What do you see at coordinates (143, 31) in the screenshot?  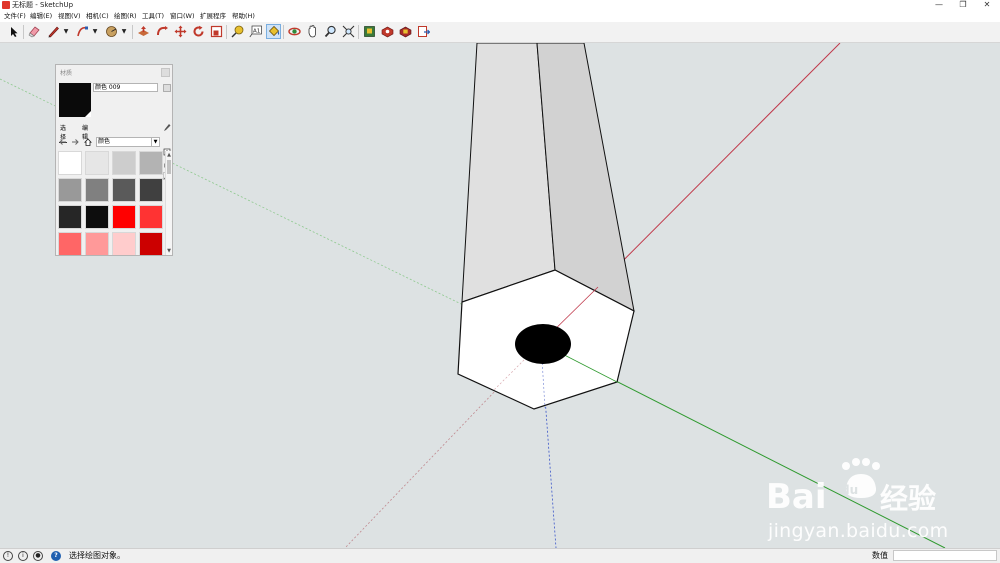 I see `push-pull-tool-button` at bounding box center [143, 31].